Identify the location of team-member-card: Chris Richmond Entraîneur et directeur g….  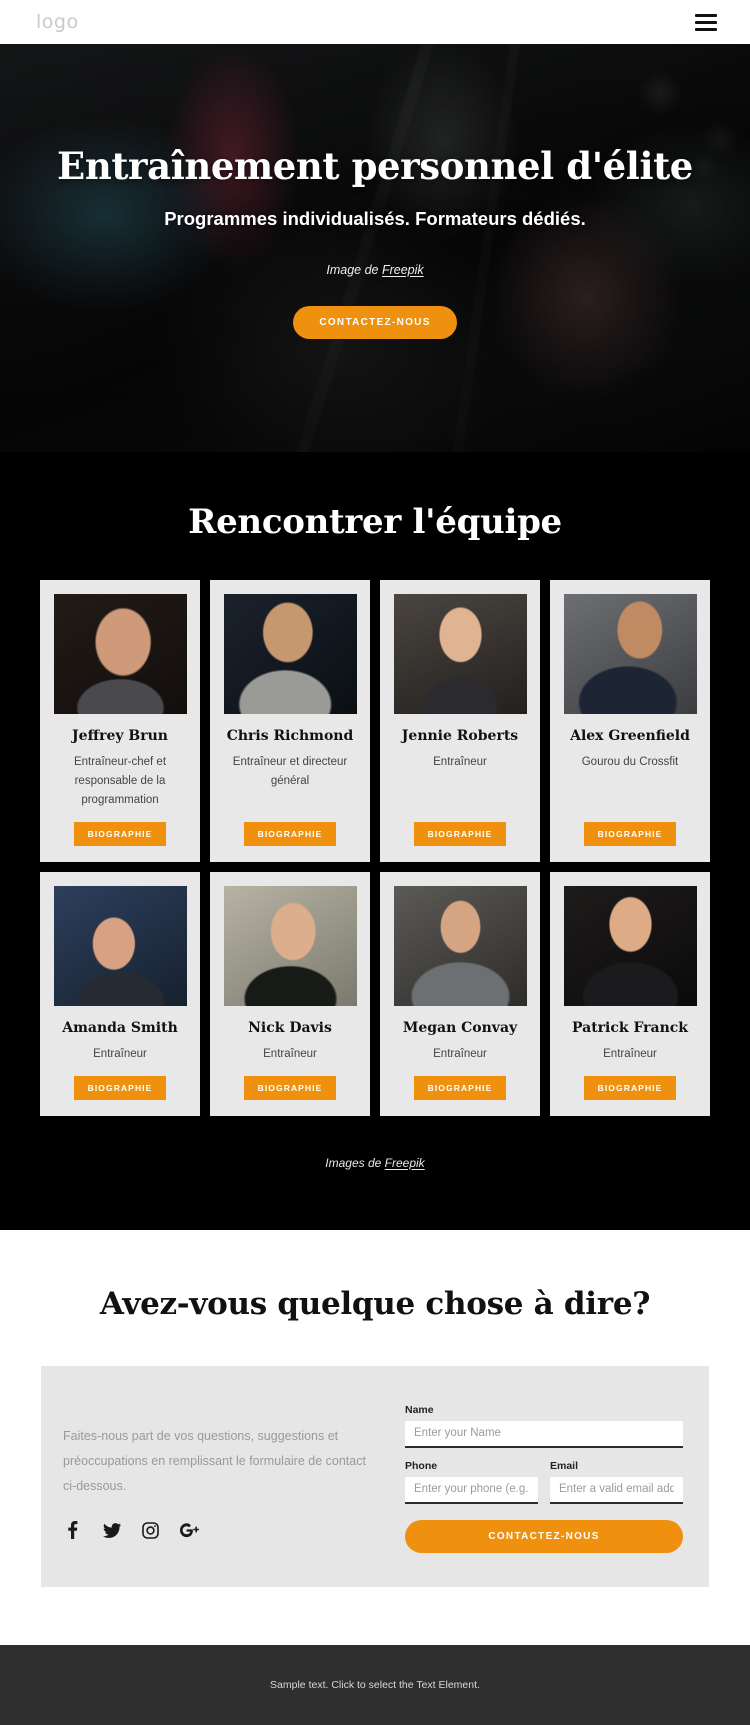
(290, 721).